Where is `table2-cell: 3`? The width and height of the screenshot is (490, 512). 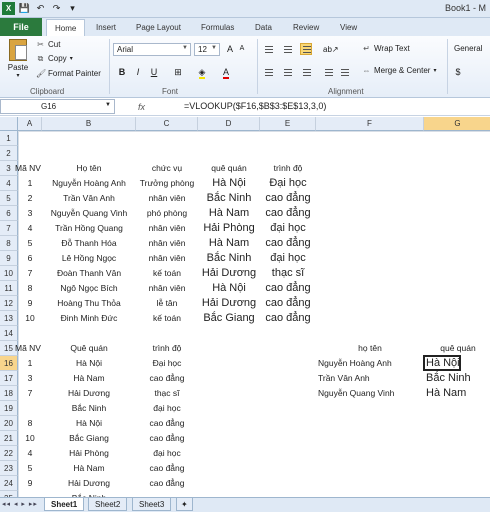 table2-cell: 3 is located at coordinates (30, 378).